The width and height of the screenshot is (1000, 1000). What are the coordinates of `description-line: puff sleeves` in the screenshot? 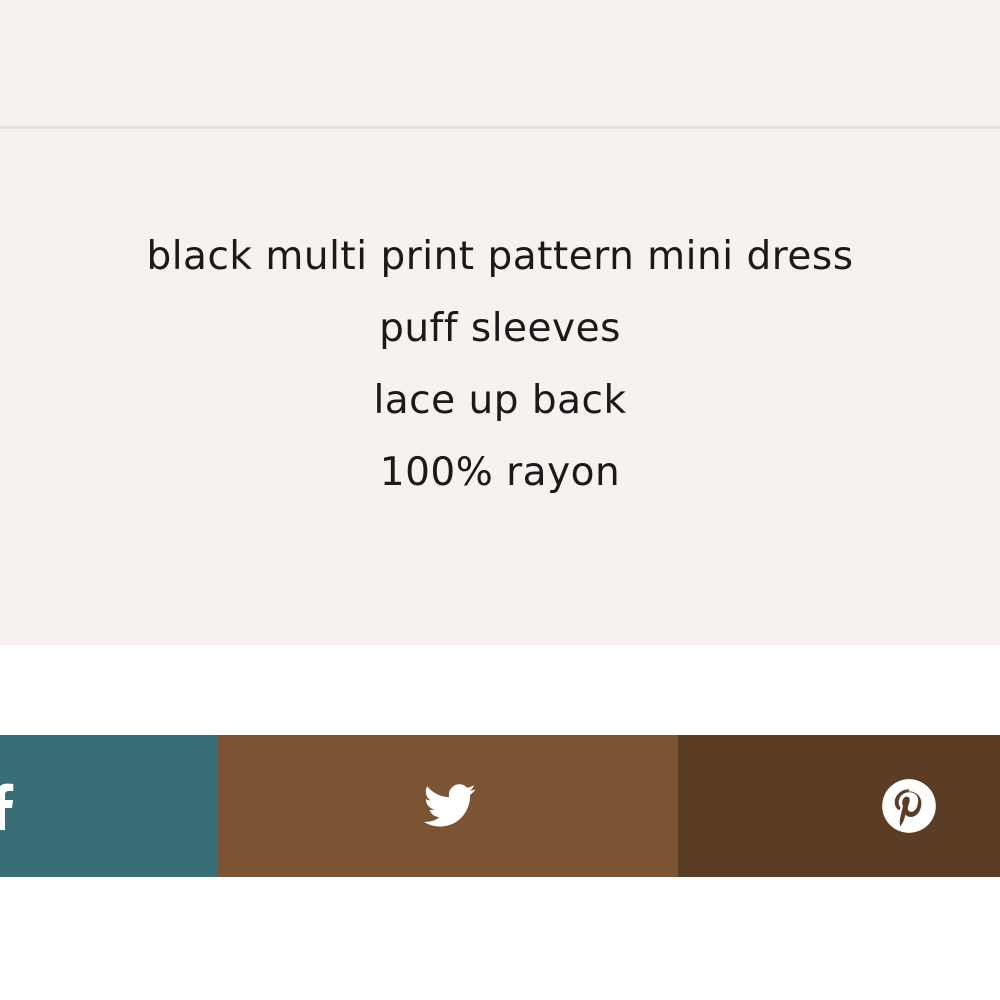 It's located at (500, 328).